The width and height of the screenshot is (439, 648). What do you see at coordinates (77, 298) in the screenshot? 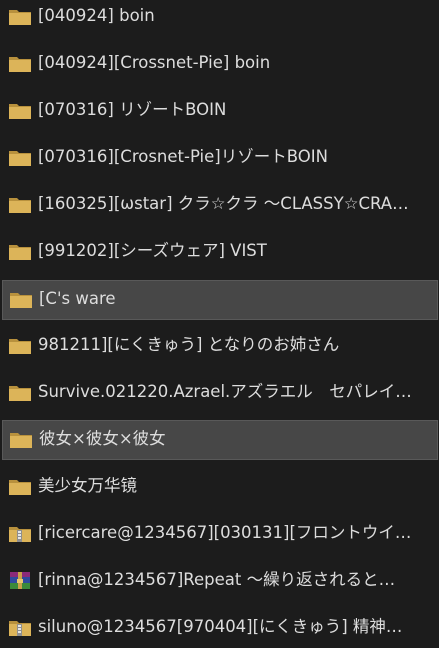
I see `item-label: [C's ware` at bounding box center [77, 298].